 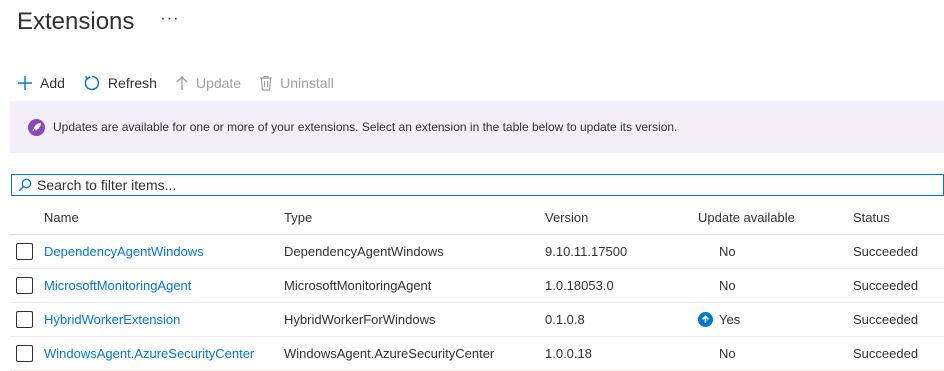 I want to click on search-input, so click(x=477, y=185).